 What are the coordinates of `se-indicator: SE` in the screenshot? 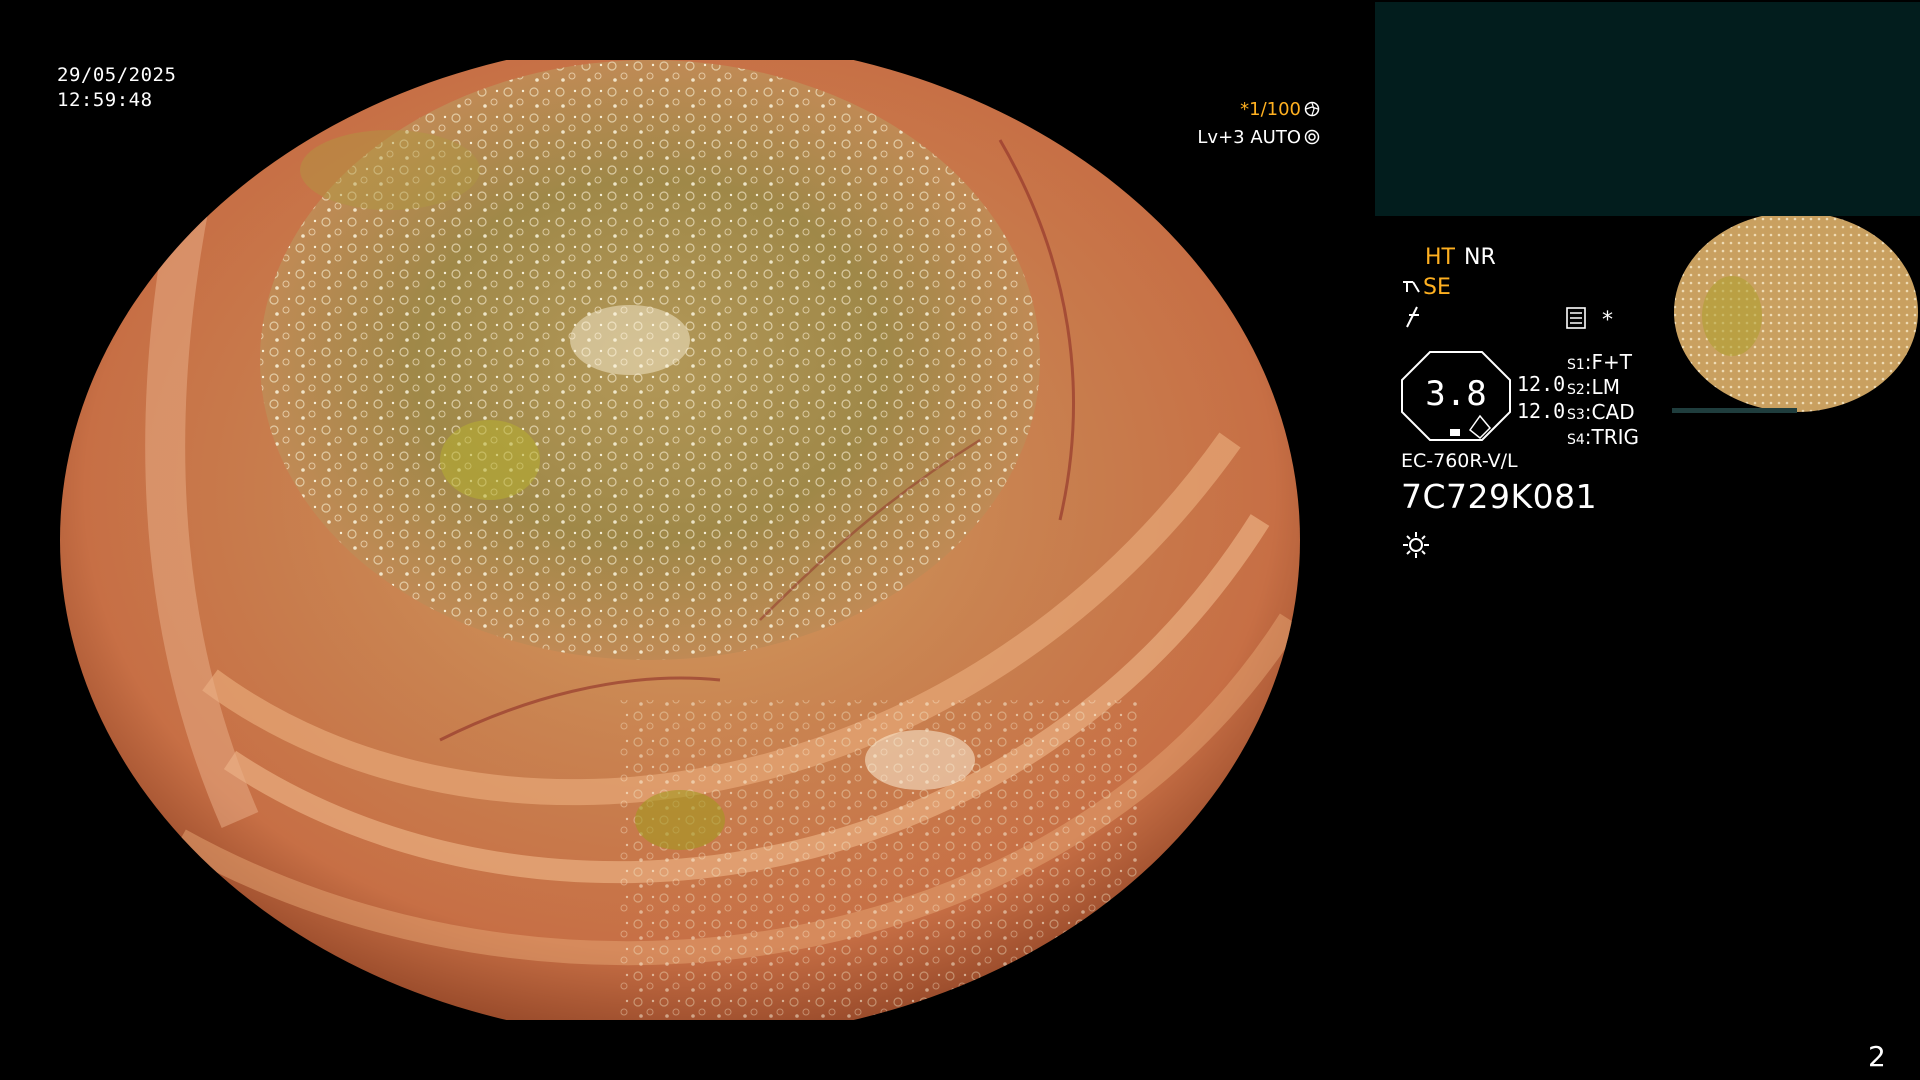 It's located at (1426, 287).